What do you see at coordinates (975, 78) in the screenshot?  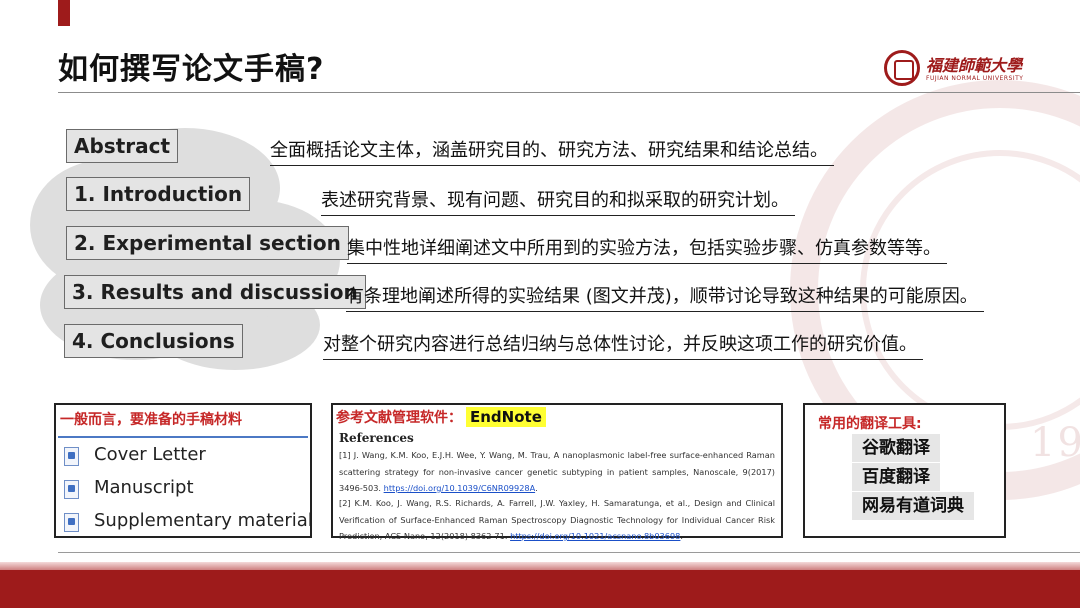 I see `university-name-en: FUJIAN NORMAL UNIVERSITY` at bounding box center [975, 78].